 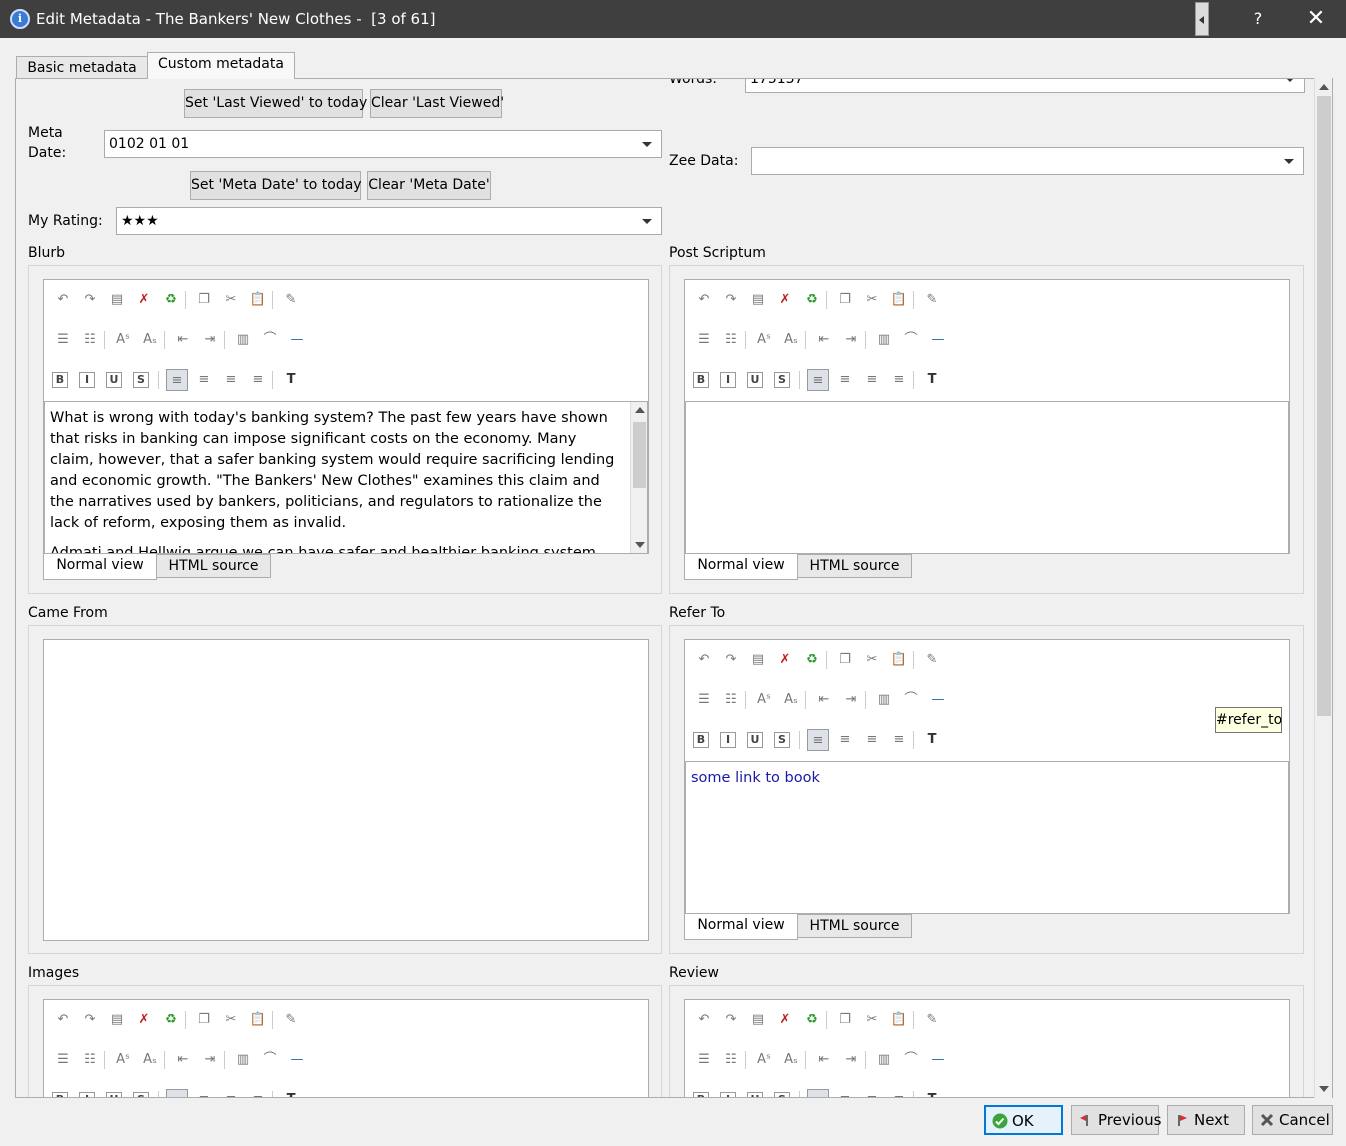 I want to click on scroll-down-arrow-icon, so click(x=640, y=545).